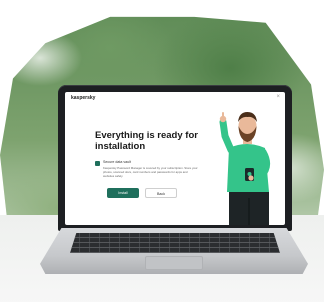 This screenshot has width=324, height=302. What do you see at coordinates (175, 243) in the screenshot?
I see `keyboard-rows` at bounding box center [175, 243].